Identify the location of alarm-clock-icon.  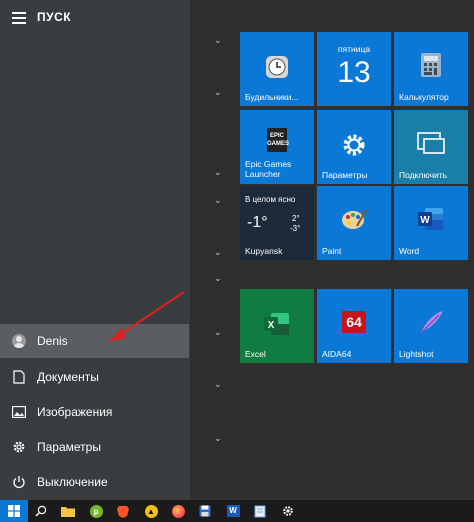
(277, 67).